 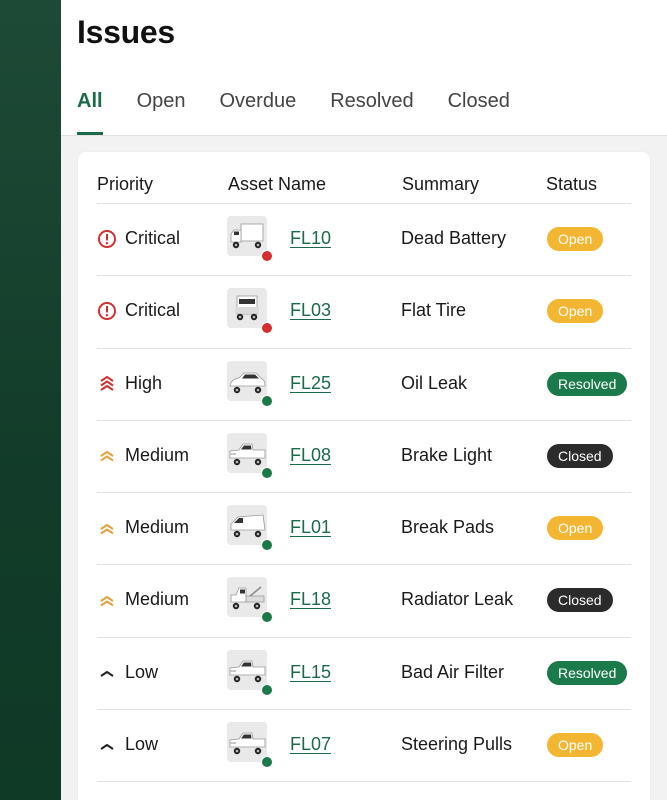 What do you see at coordinates (310, 310) in the screenshot?
I see `asset-name-link: FL03` at bounding box center [310, 310].